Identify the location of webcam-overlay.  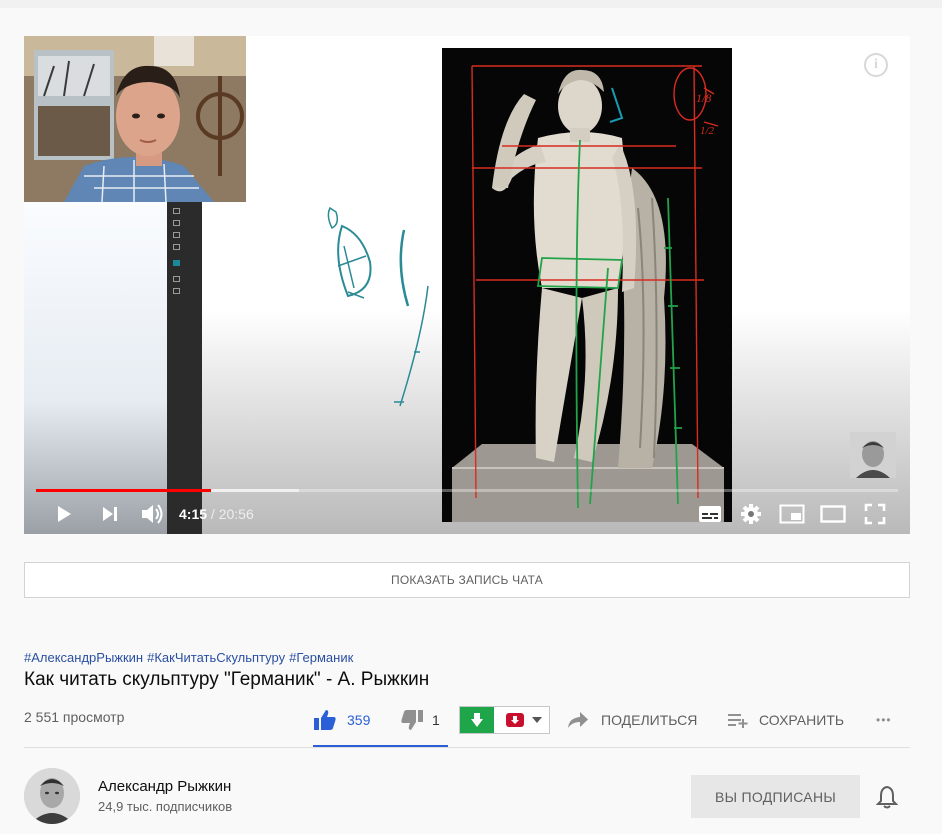
(135, 119).